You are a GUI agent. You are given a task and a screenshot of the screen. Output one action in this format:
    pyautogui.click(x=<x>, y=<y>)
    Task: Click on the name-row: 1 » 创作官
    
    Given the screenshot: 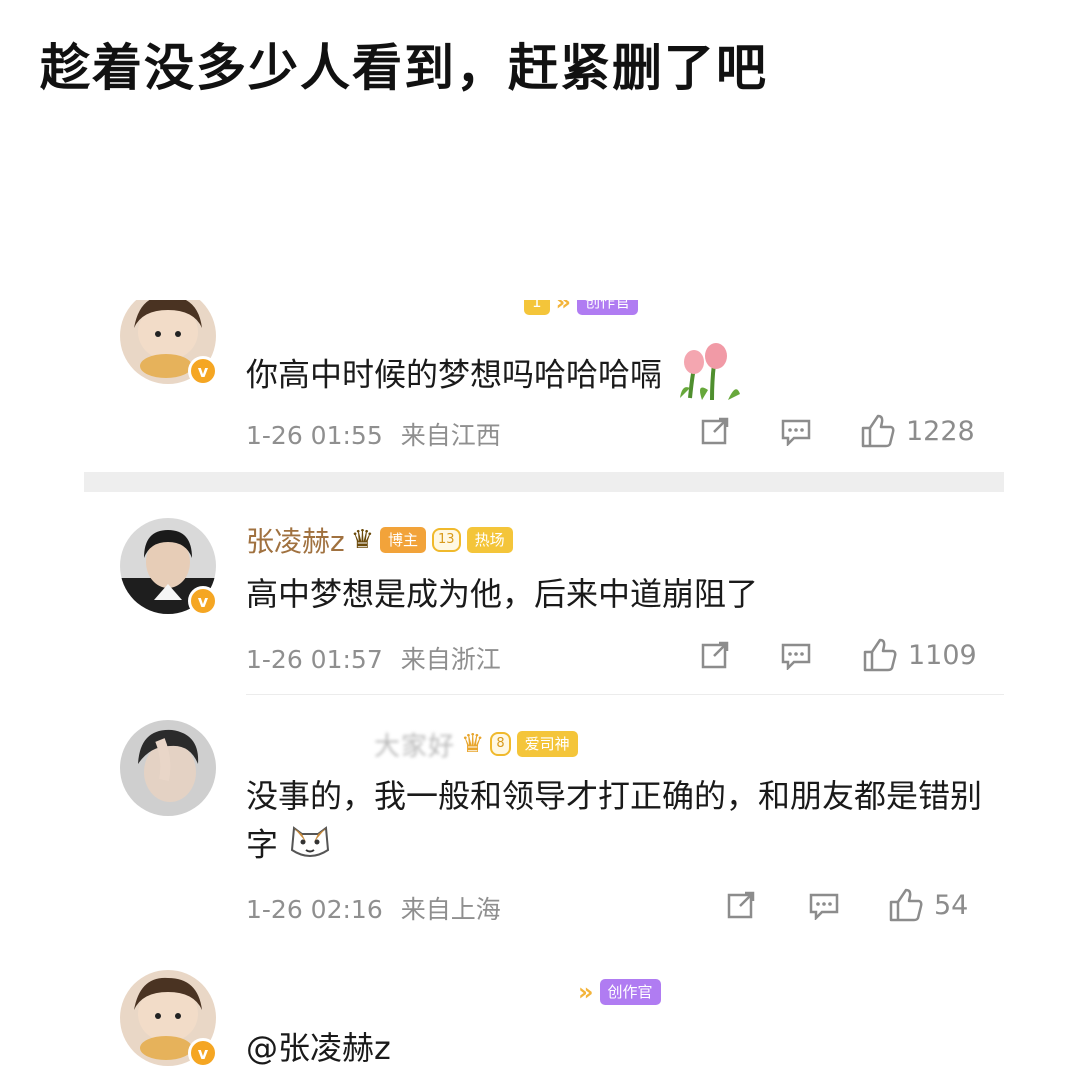 What is the action you would take?
    pyautogui.click(x=581, y=311)
    